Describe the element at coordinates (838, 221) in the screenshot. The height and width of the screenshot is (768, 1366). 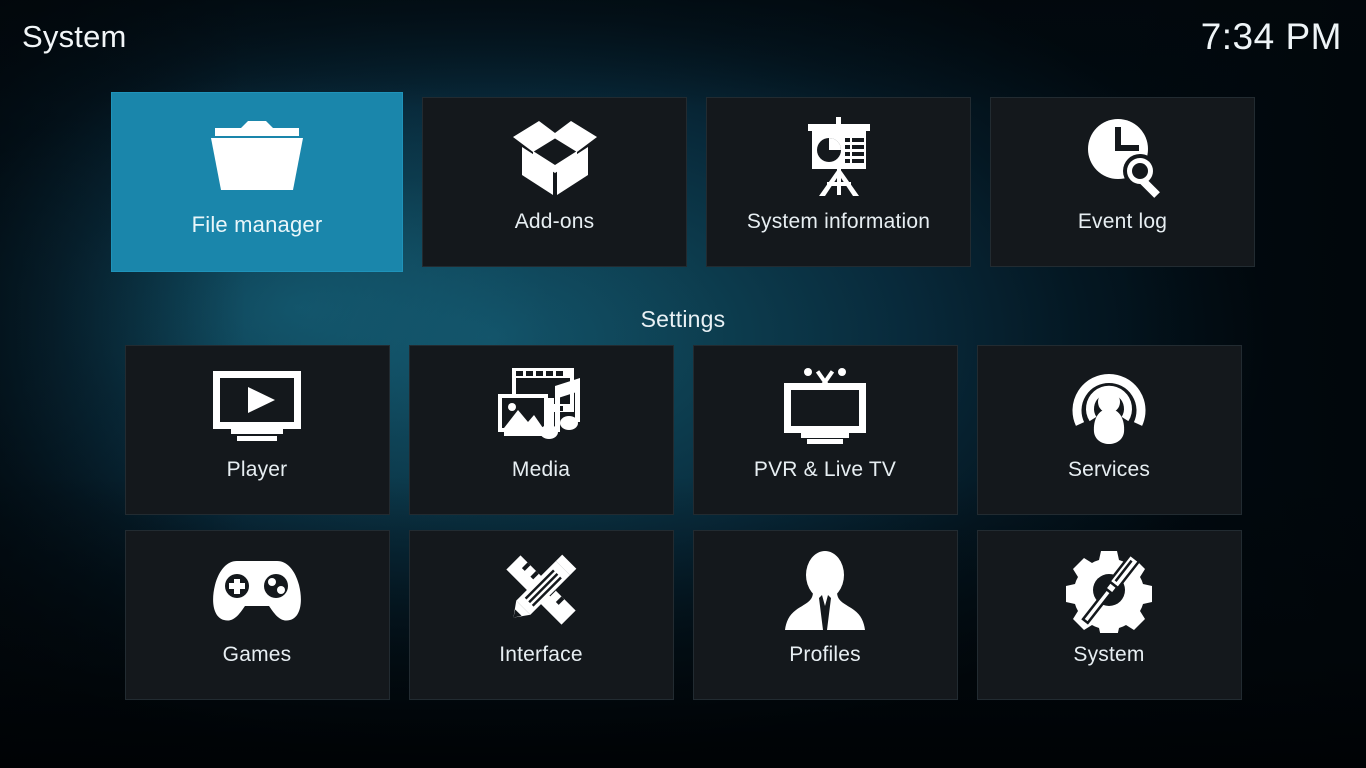
I see `tile-label: System information` at that location.